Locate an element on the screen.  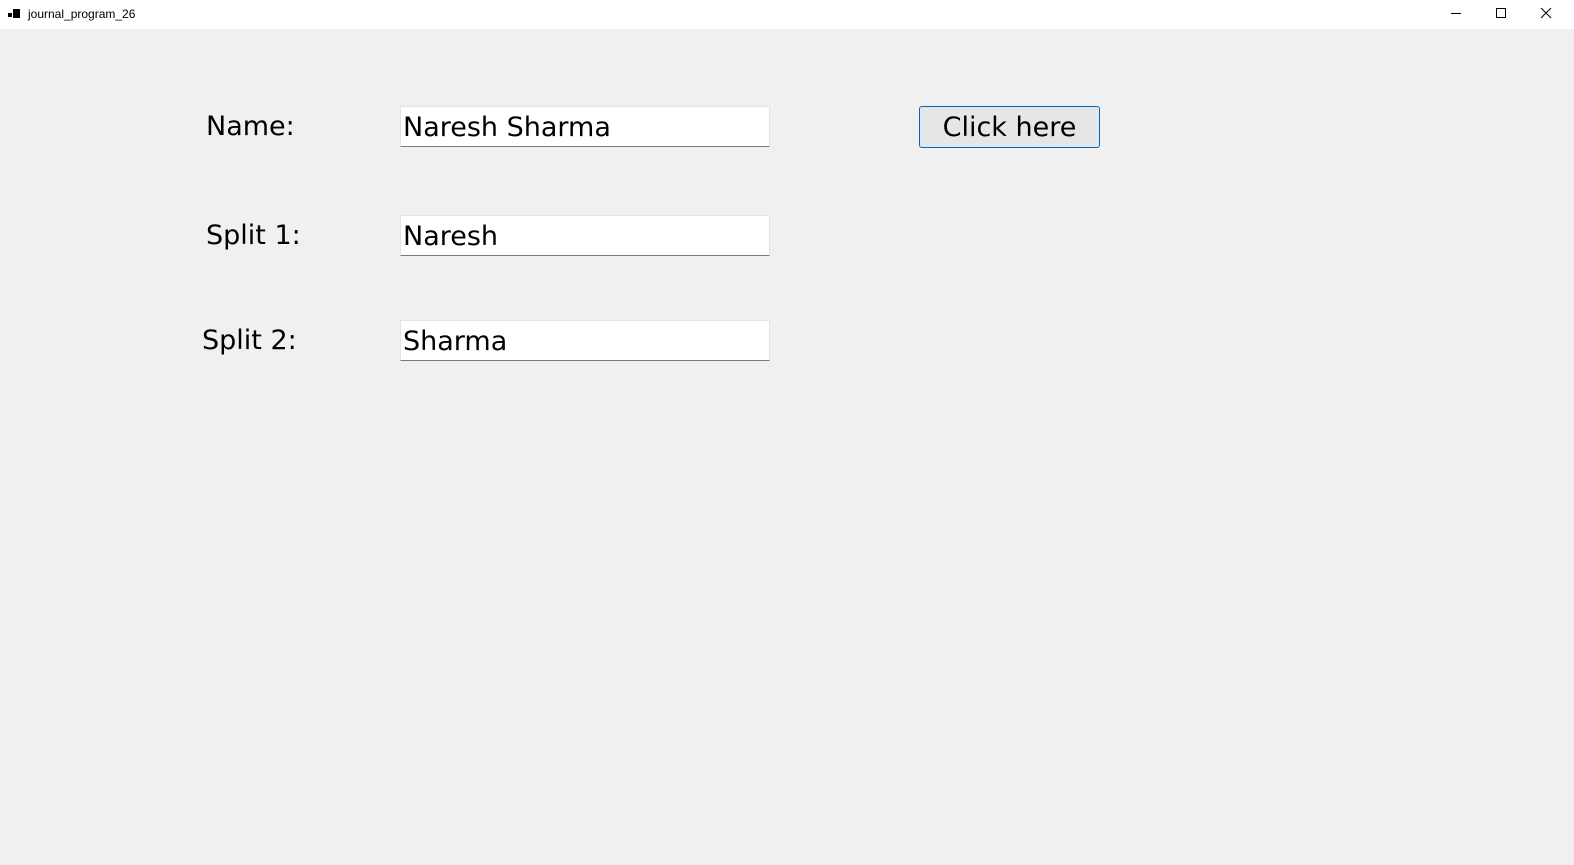
minimize-icon is located at coordinates (1456, 15).